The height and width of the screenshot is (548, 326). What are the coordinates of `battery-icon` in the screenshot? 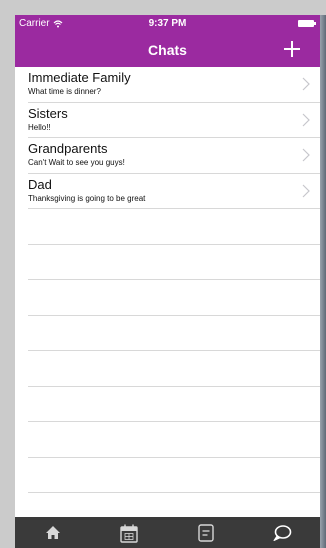 It's located at (307, 23).